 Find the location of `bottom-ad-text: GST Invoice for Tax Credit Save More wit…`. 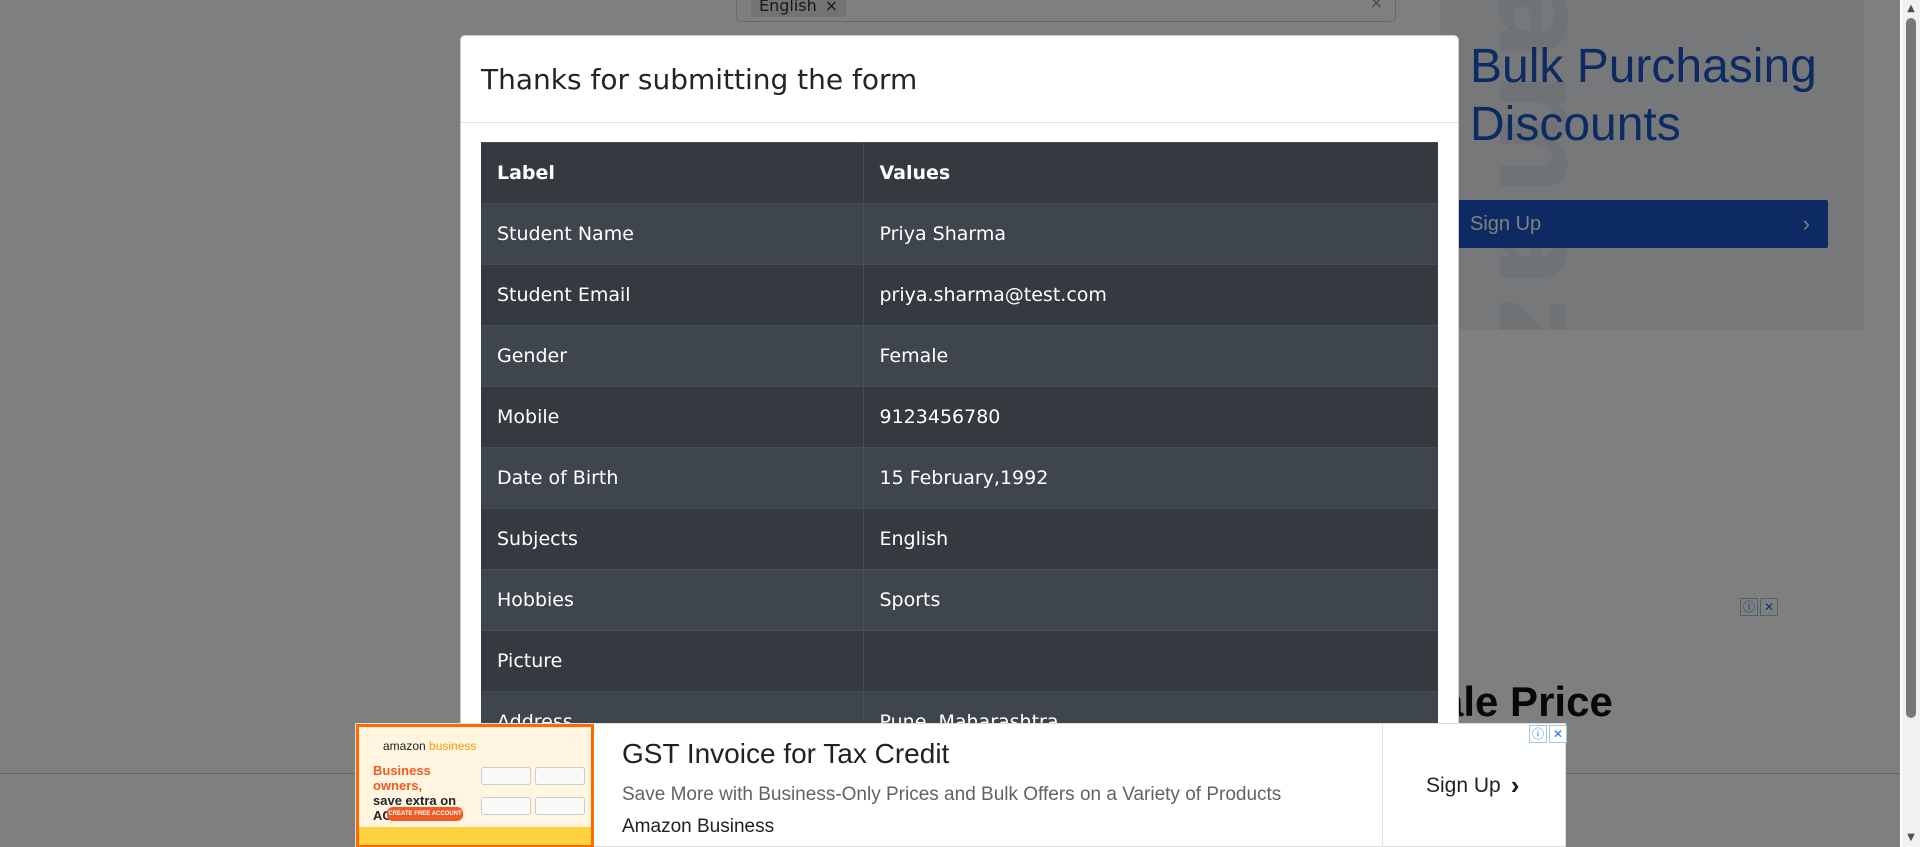

bottom-ad-text: GST Invoice for Tax Credit Save More wit… is located at coordinates (951, 788).